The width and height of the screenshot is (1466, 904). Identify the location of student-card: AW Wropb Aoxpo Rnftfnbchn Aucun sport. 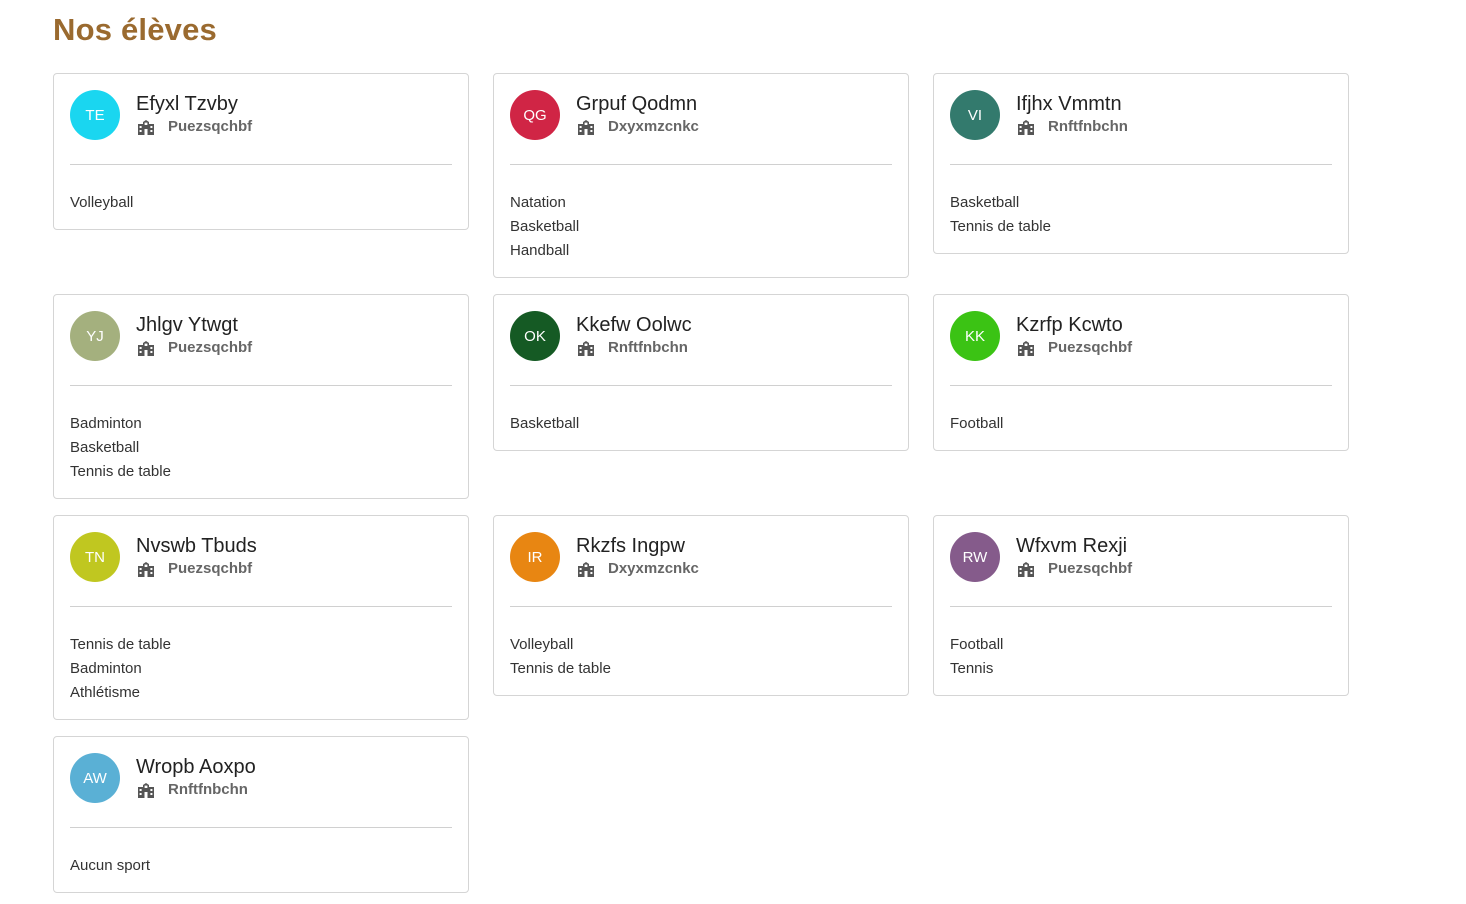
(261, 814).